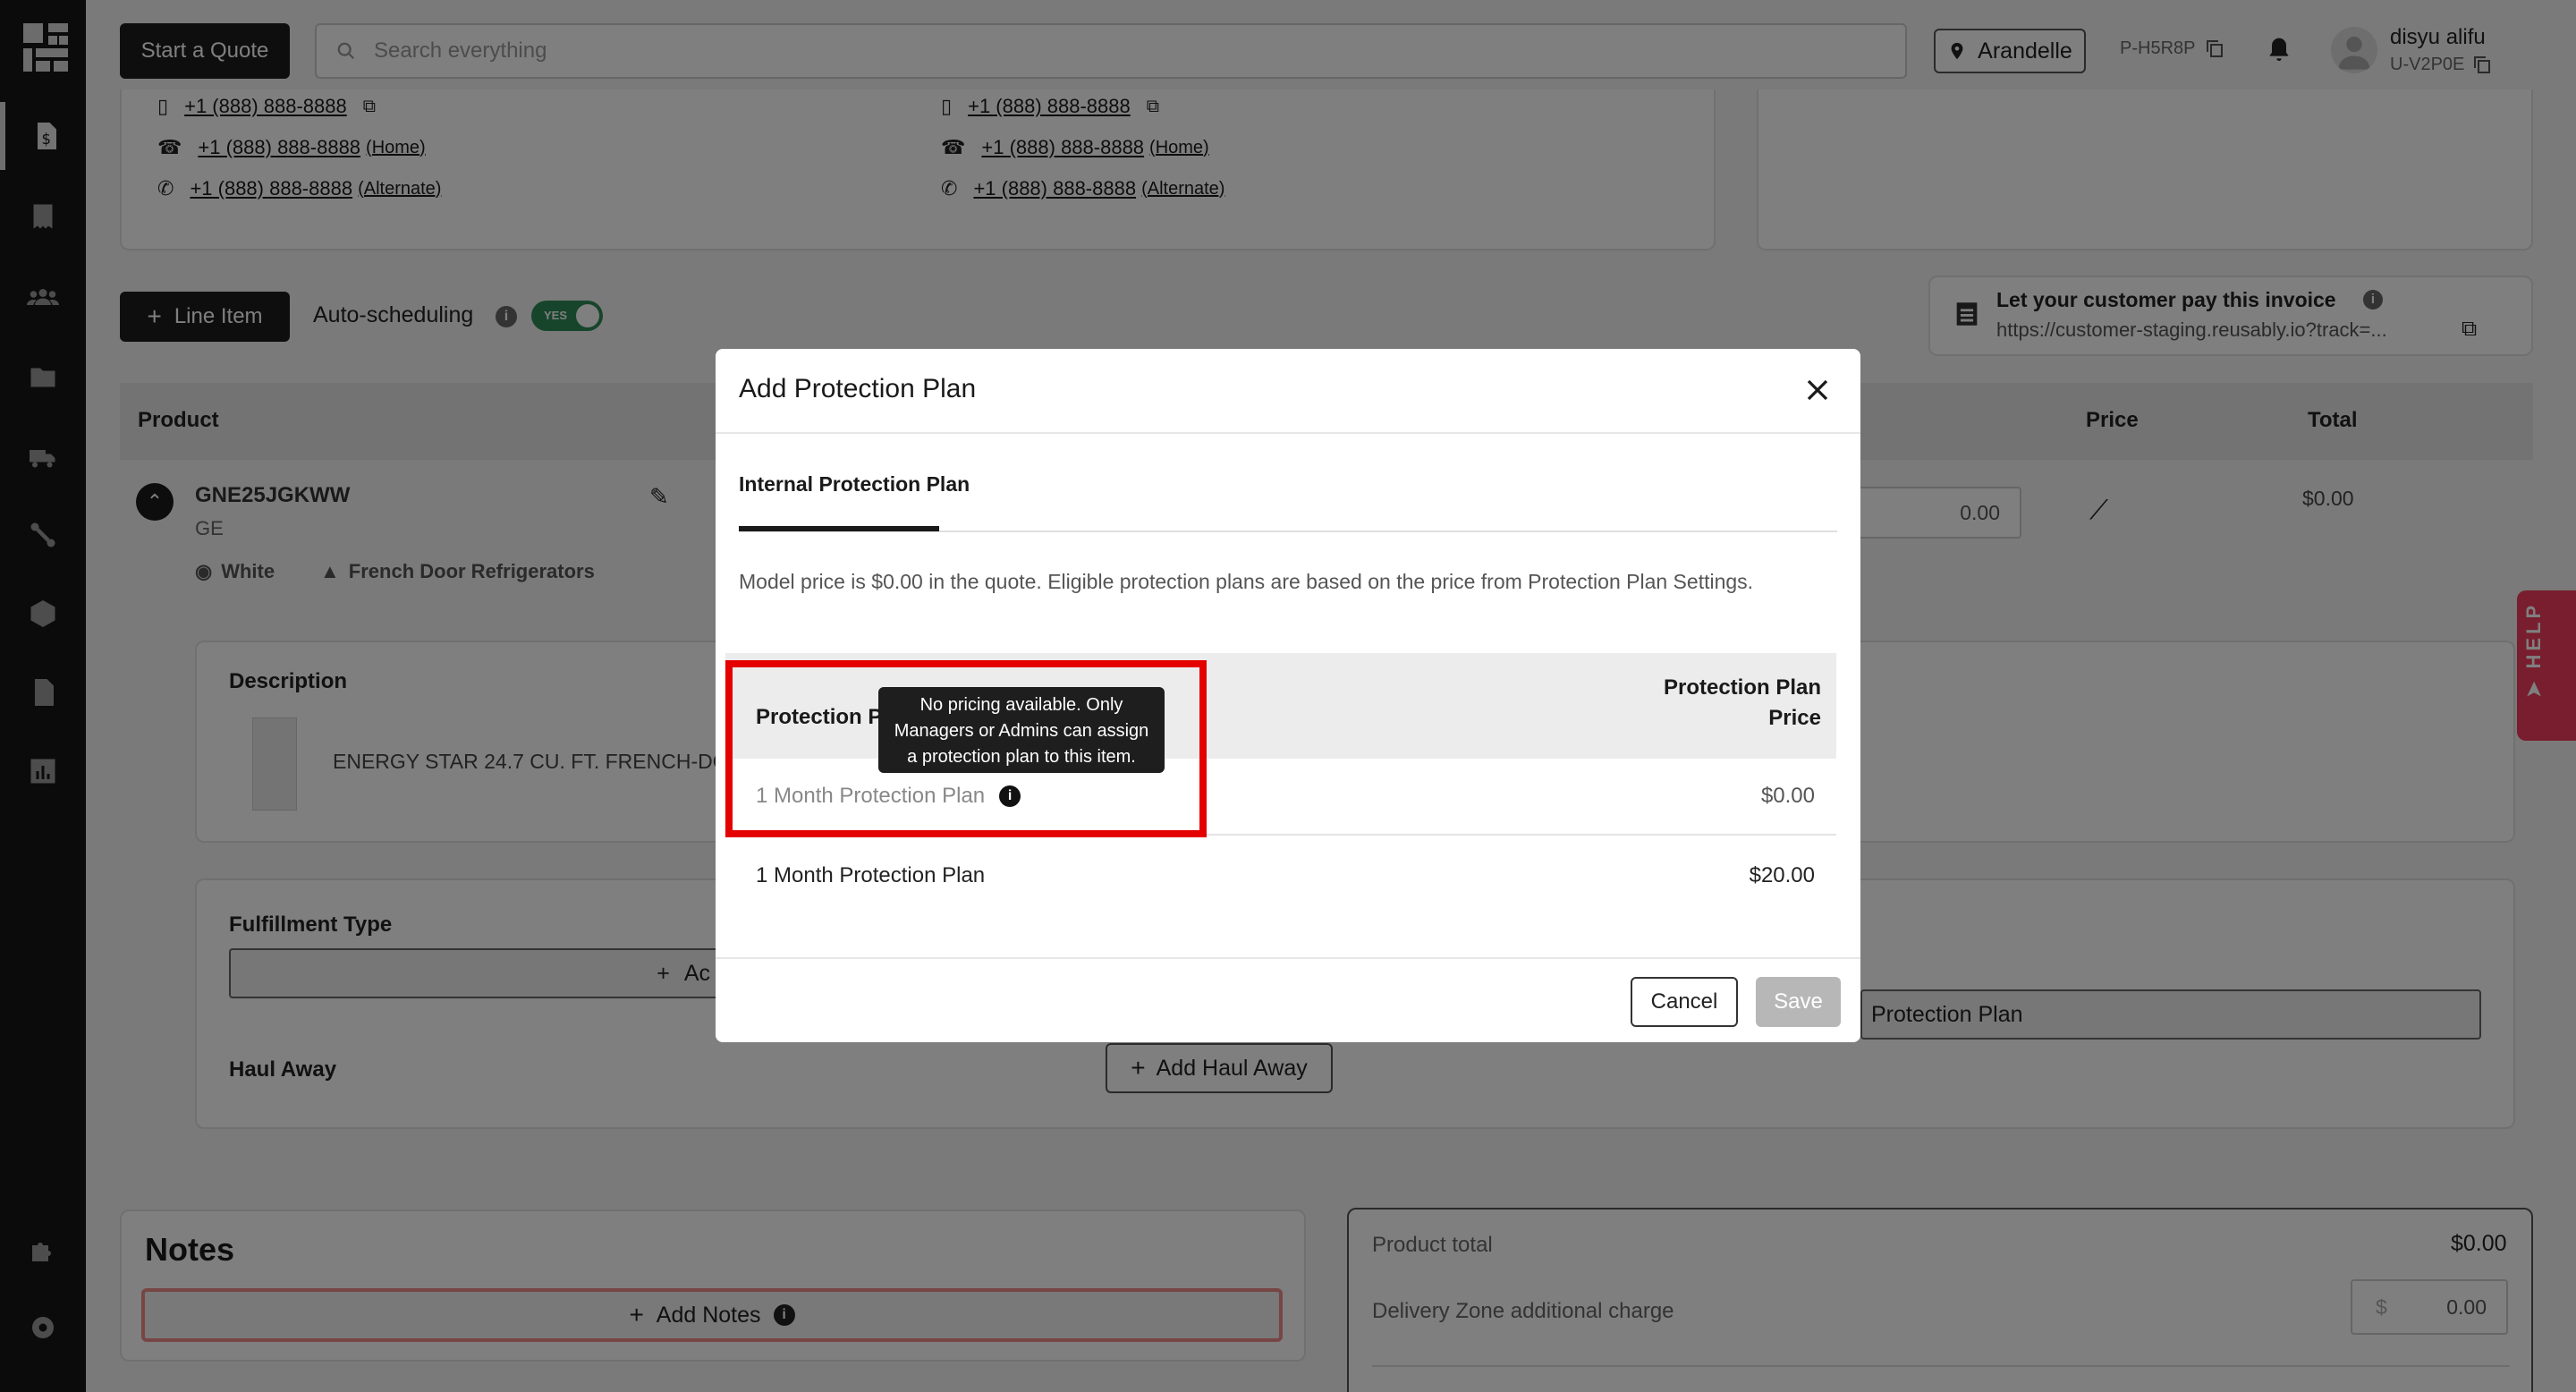  I want to click on save-button: Save, so click(1798, 1002).